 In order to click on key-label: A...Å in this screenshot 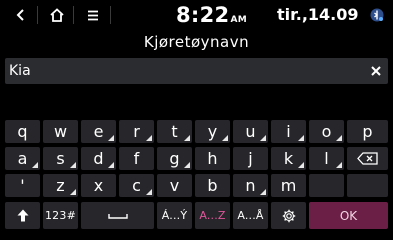, I will do `click(250, 215)`.